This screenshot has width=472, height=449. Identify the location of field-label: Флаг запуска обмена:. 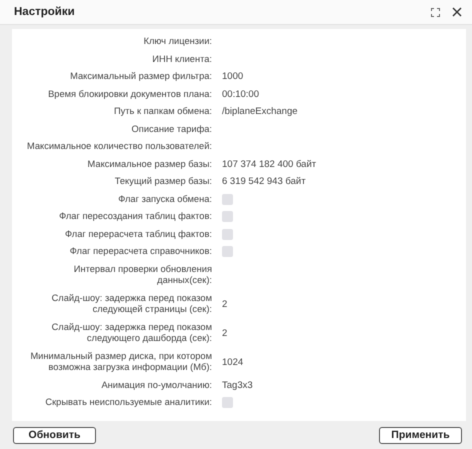
(165, 199).